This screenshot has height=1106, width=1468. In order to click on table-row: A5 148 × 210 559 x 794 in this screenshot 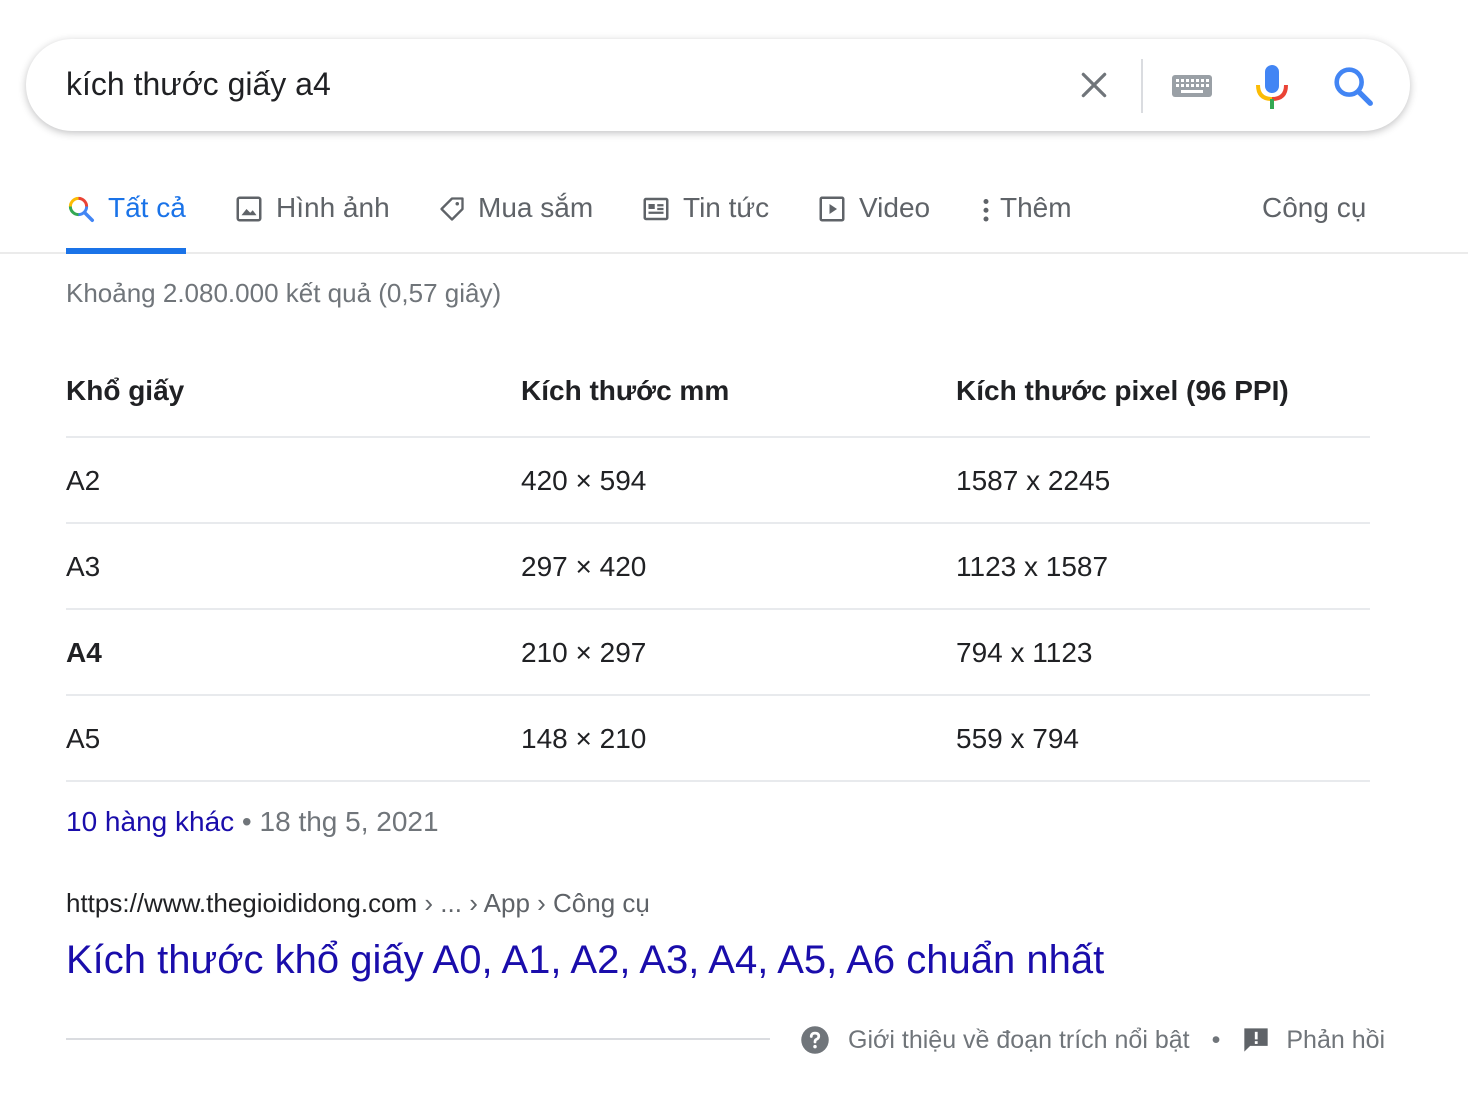, I will do `click(718, 739)`.